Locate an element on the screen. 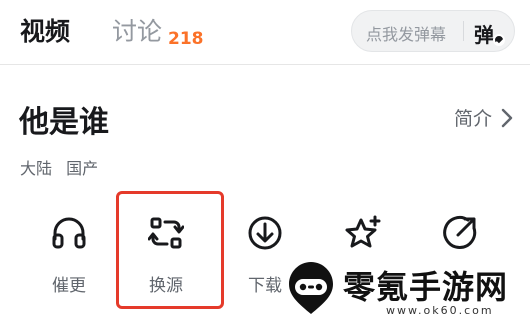  discuss-count-badge: 218 is located at coordinates (186, 39).